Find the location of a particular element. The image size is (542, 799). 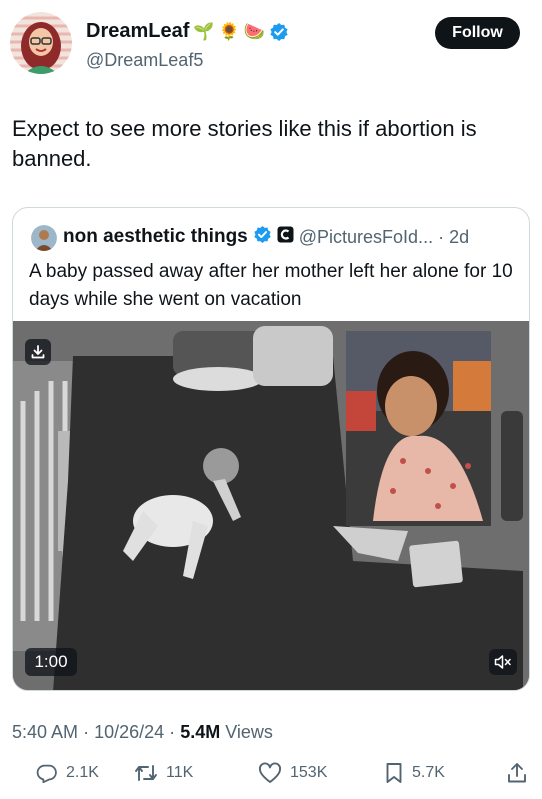

bookmark-icon is located at coordinates (394, 773).